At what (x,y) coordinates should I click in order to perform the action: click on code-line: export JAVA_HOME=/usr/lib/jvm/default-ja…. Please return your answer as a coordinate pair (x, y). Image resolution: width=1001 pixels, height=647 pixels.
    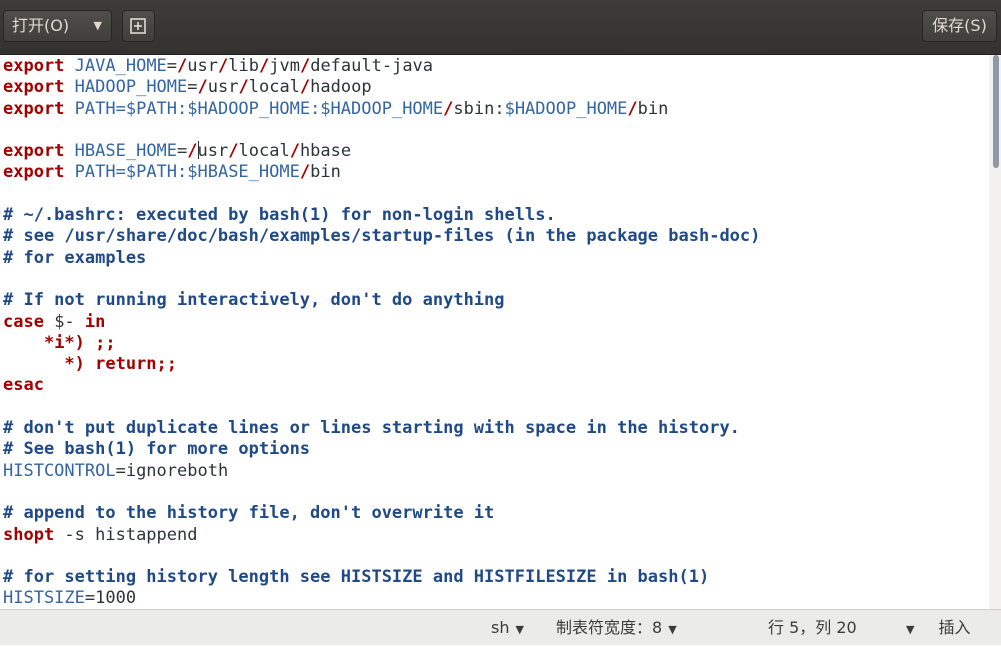
    Looking at the image, I should click on (381, 66).